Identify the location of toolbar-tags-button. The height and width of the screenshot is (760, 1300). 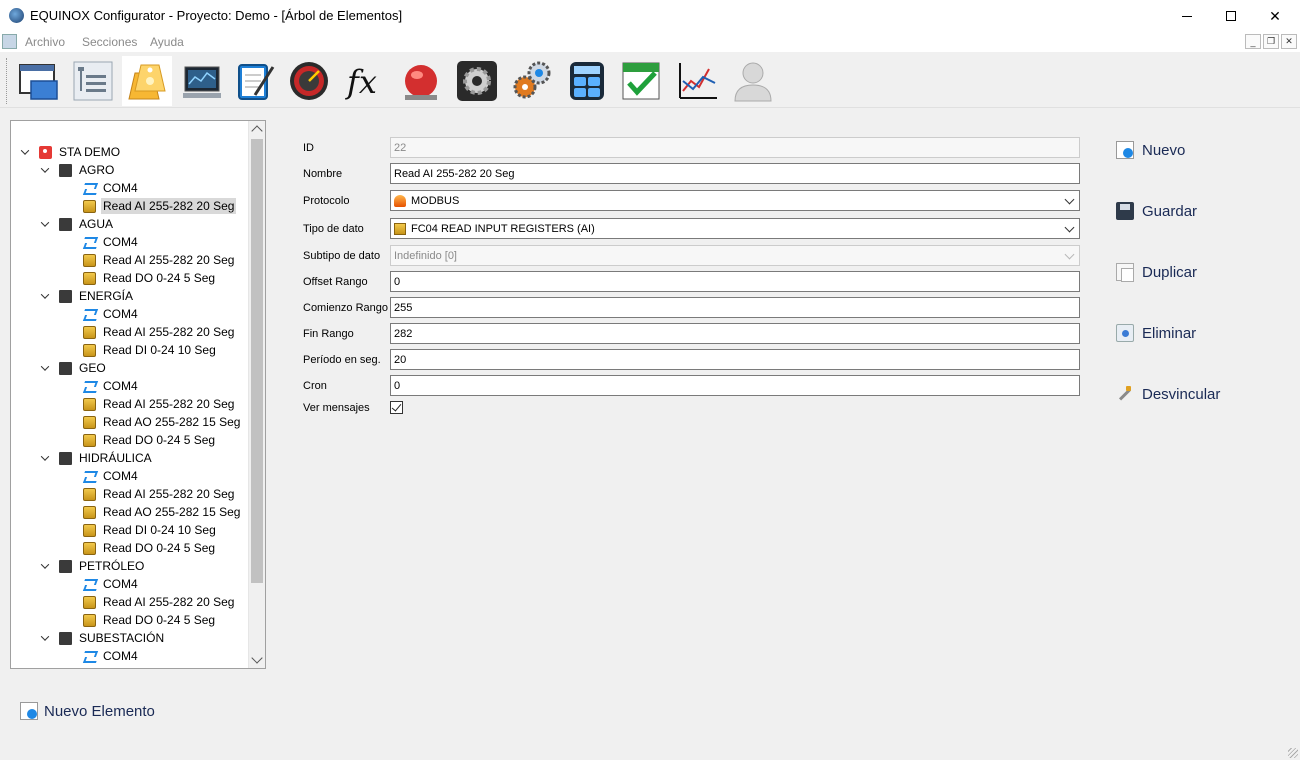
(147, 81).